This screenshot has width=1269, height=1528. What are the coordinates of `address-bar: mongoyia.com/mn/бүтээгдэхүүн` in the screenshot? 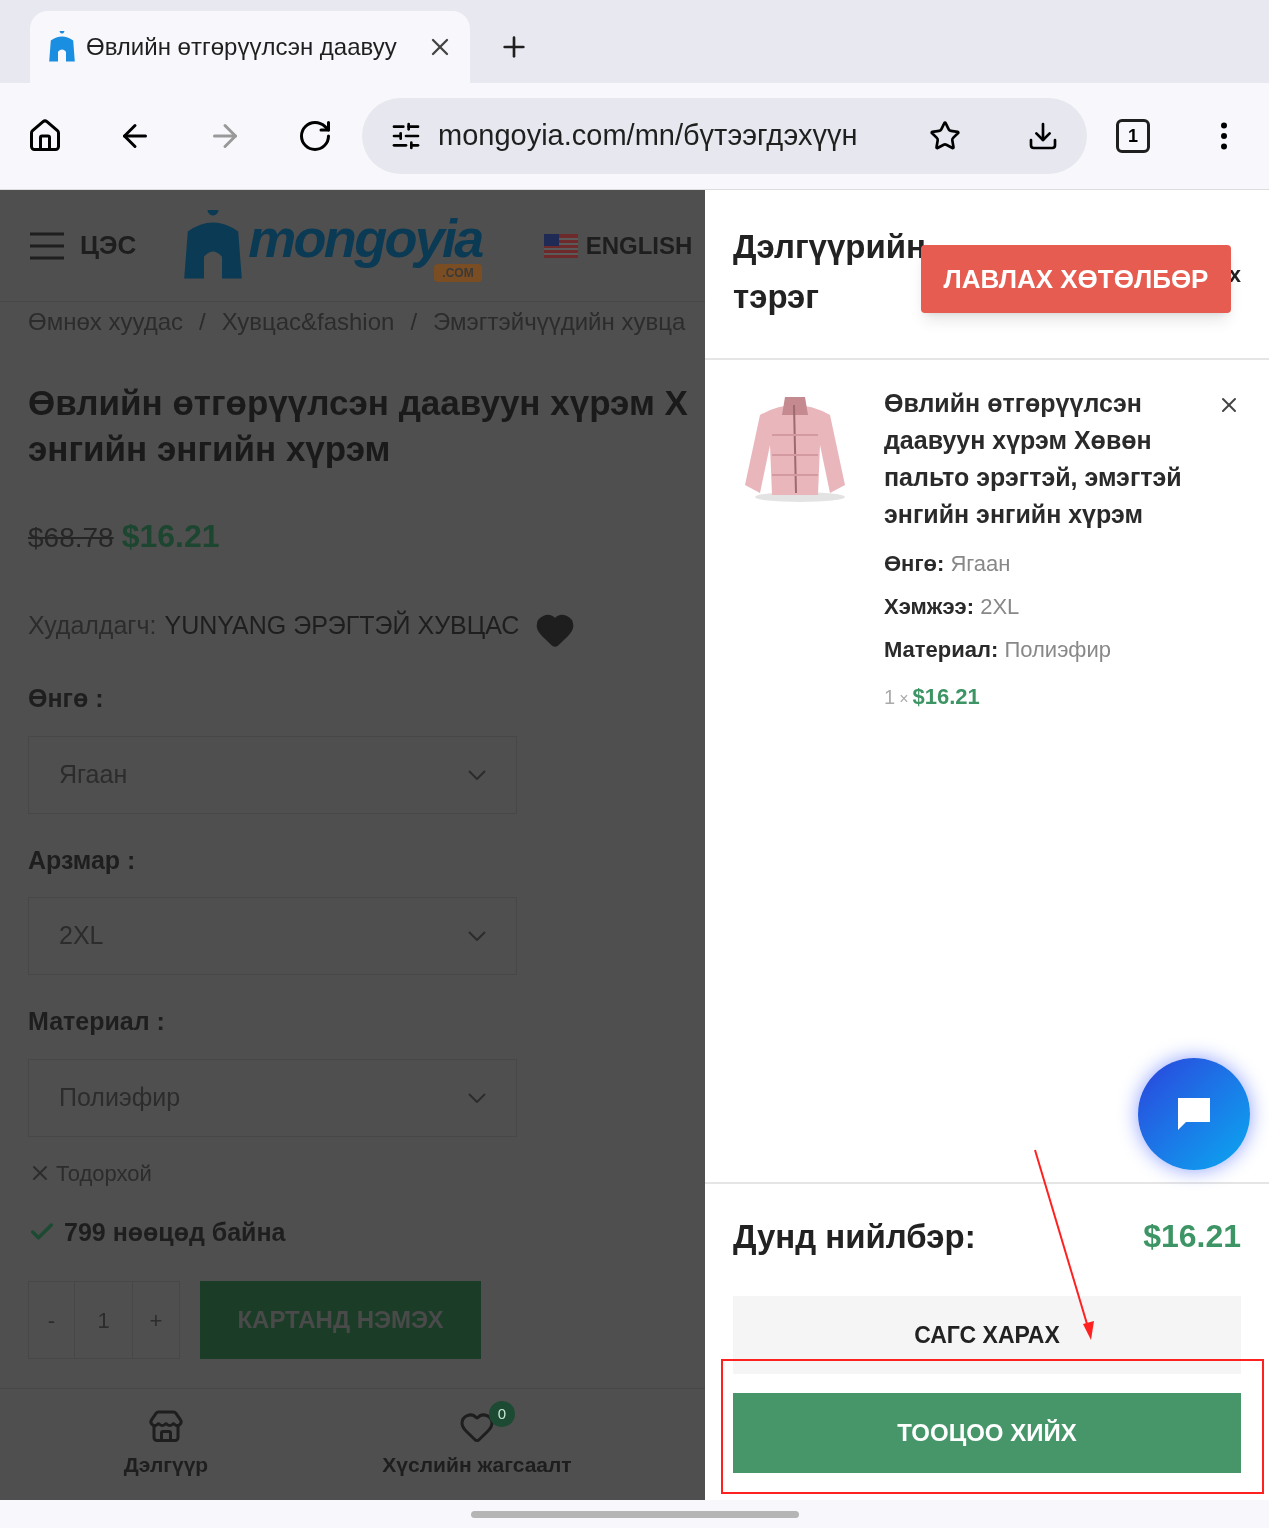 It's located at (724, 136).